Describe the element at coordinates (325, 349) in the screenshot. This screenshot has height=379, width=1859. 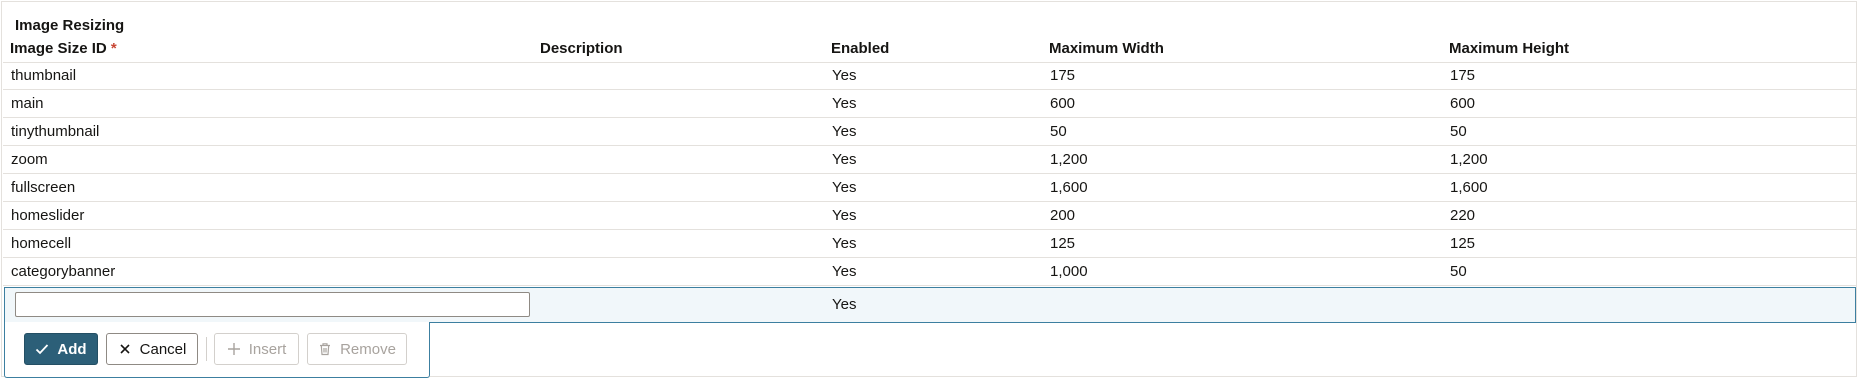
I see `trash-icon` at that location.